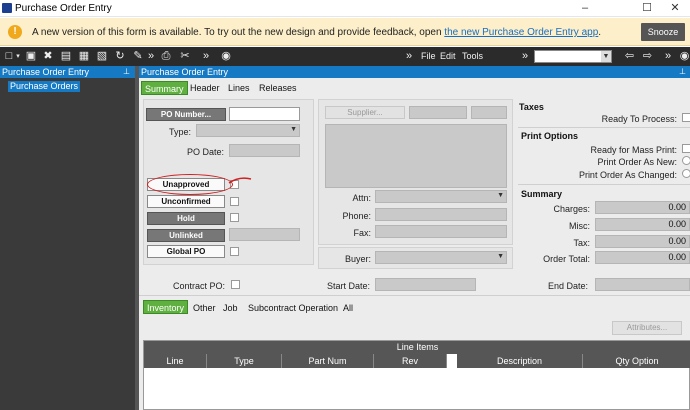 This screenshot has width=690, height=410. Describe the element at coordinates (647, 56) in the screenshot. I see `forward-icon: ⇨` at that location.